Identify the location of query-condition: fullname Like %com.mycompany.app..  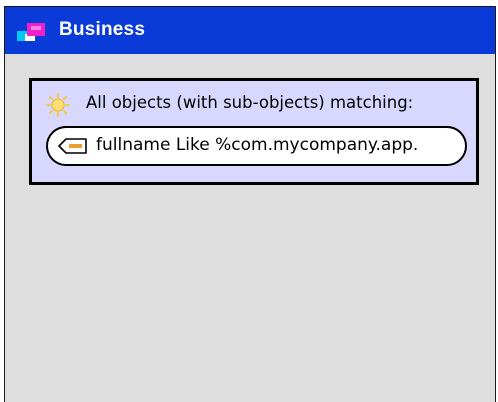
(256, 146).